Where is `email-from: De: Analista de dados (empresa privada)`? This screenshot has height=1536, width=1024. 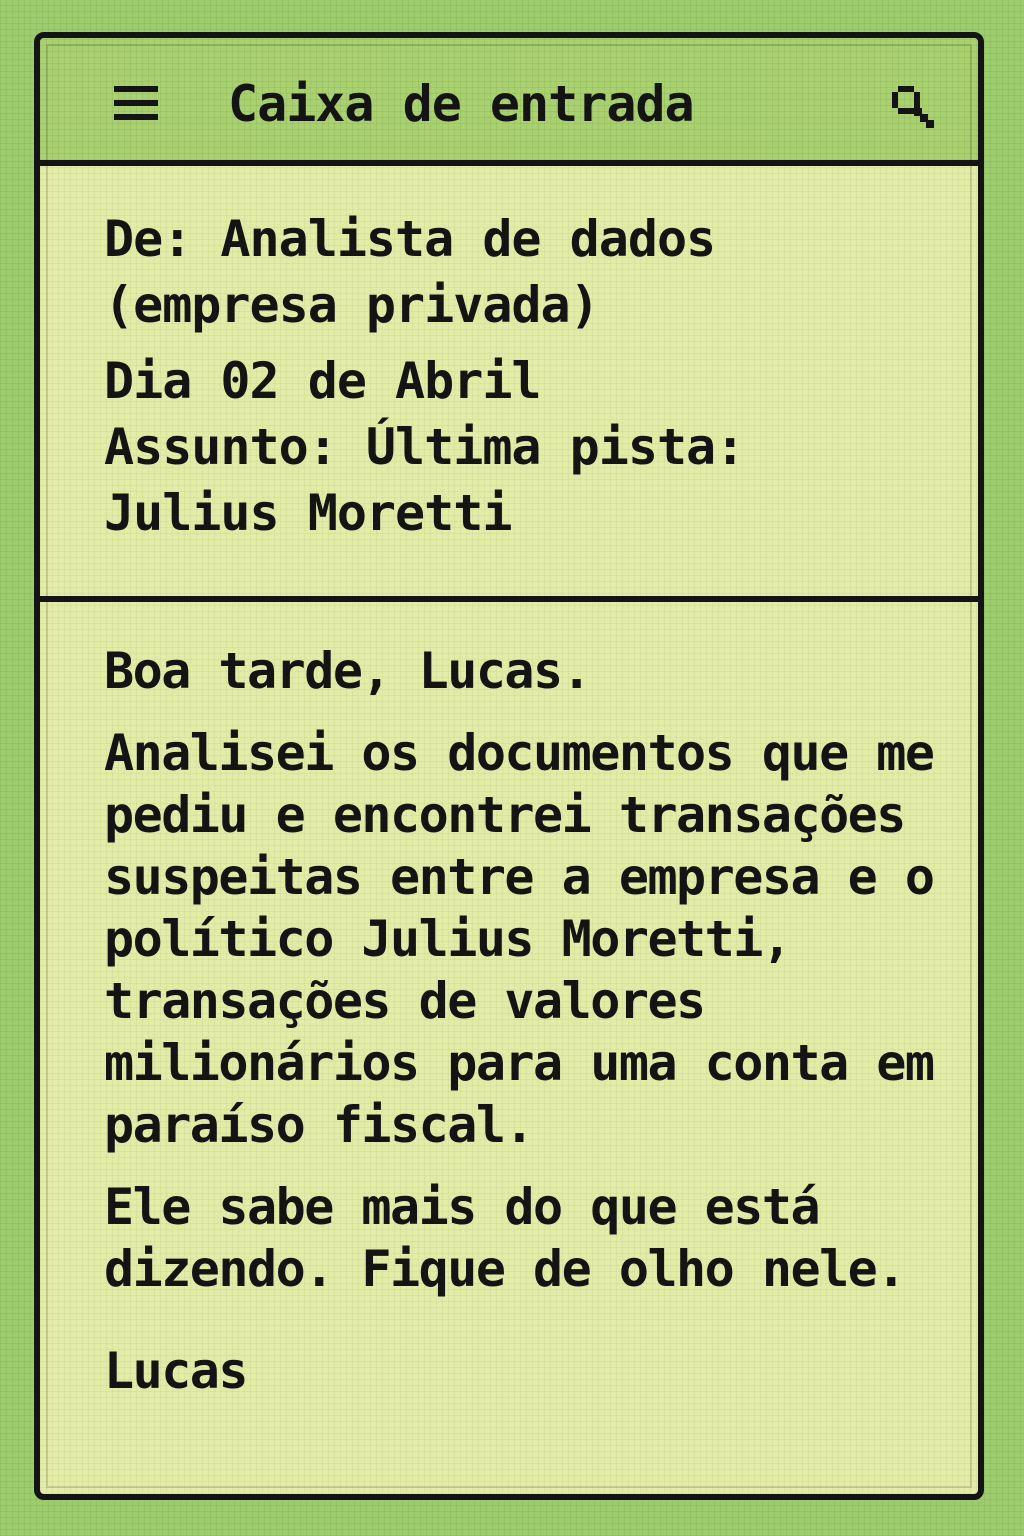
email-from: De: Analista de dados (empresa privada) is located at coordinates (410, 272).